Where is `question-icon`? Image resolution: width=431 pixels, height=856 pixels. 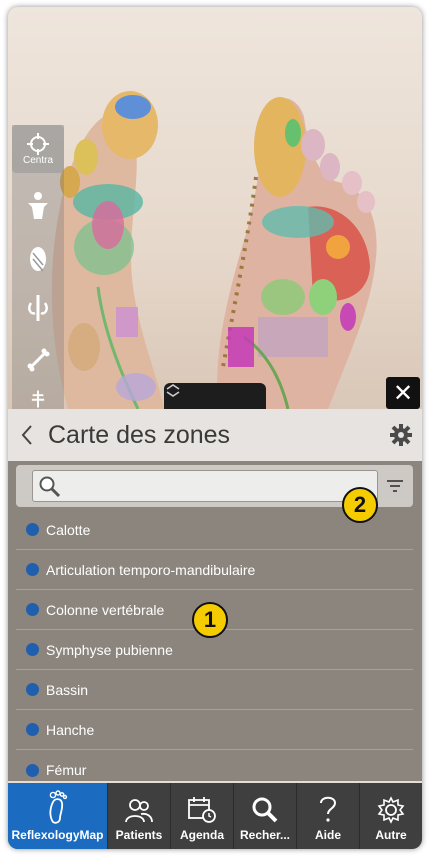 question-icon is located at coordinates (328, 809).